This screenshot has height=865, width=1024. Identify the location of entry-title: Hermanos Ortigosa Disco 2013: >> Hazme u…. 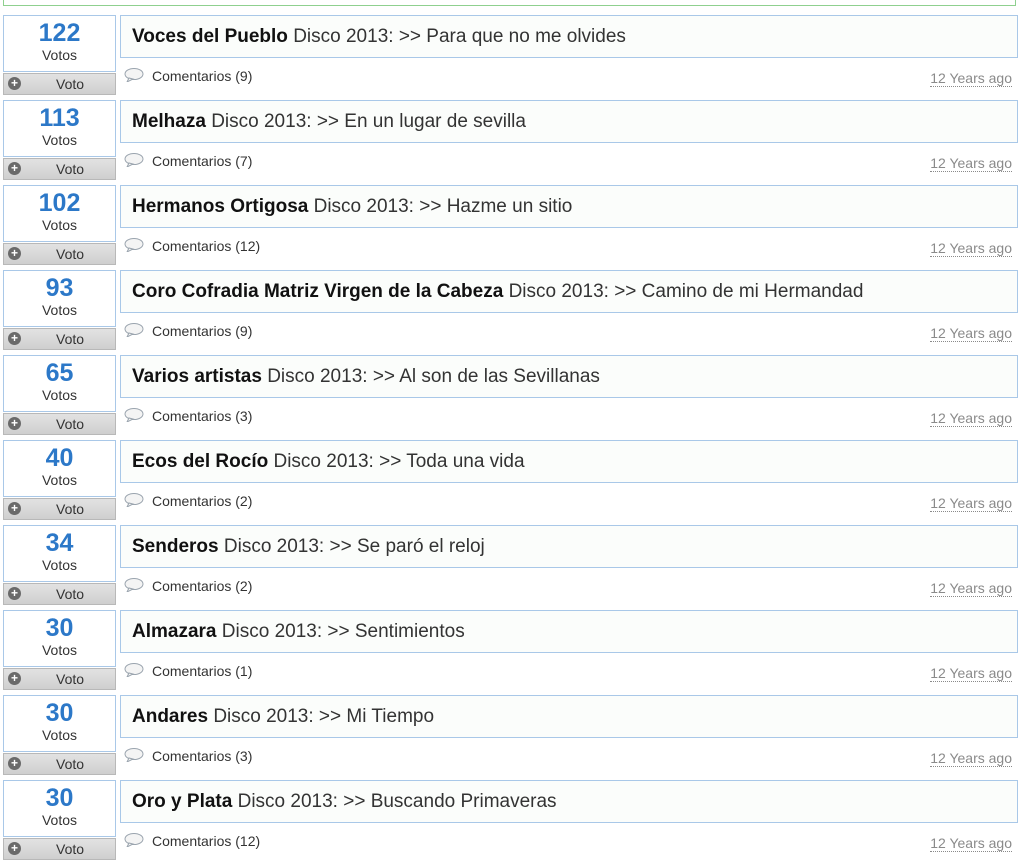
(569, 206).